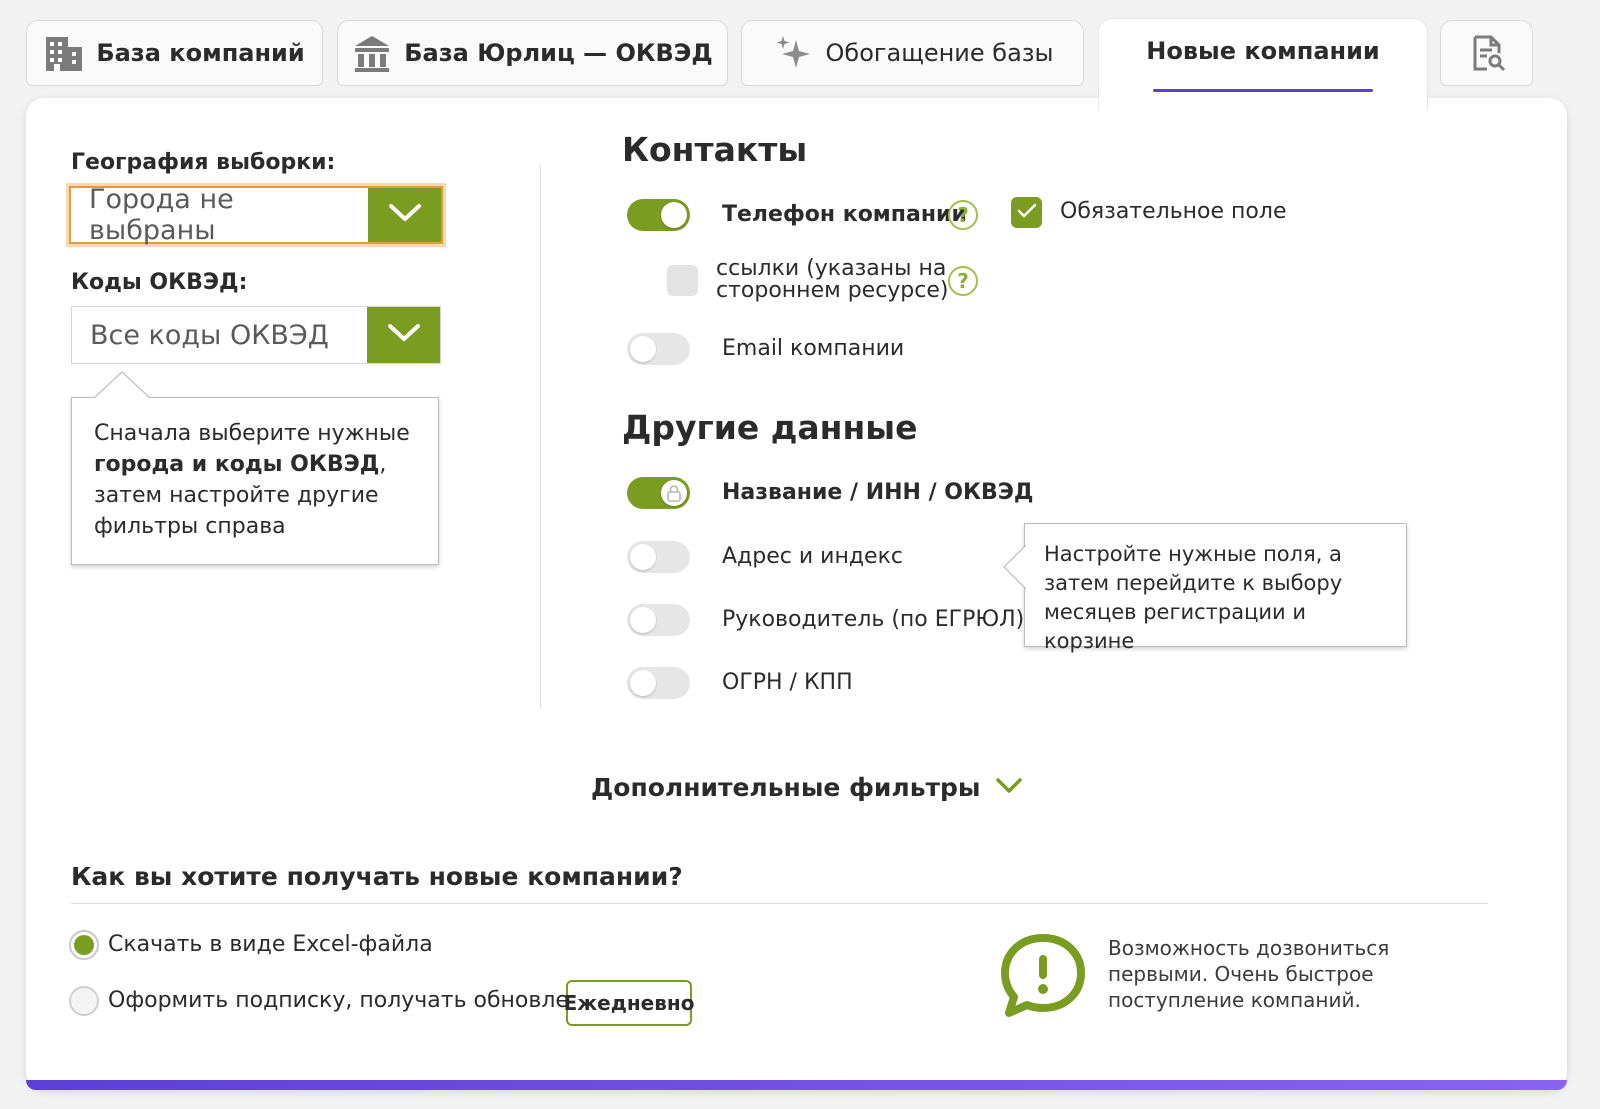 The width and height of the screenshot is (1600, 1109). Describe the element at coordinates (658, 557) in the screenshot. I see `address-toggle` at that location.